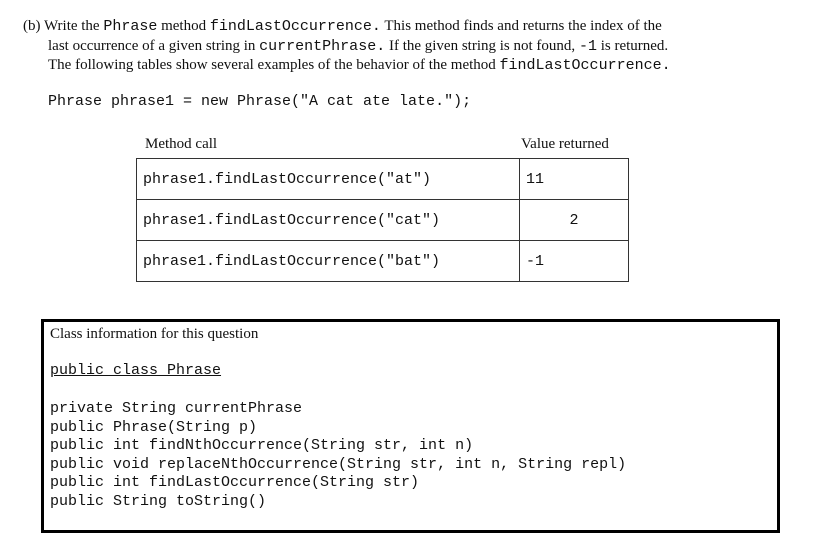  I want to click on member-field: private String currentPhrase, so click(176, 408).